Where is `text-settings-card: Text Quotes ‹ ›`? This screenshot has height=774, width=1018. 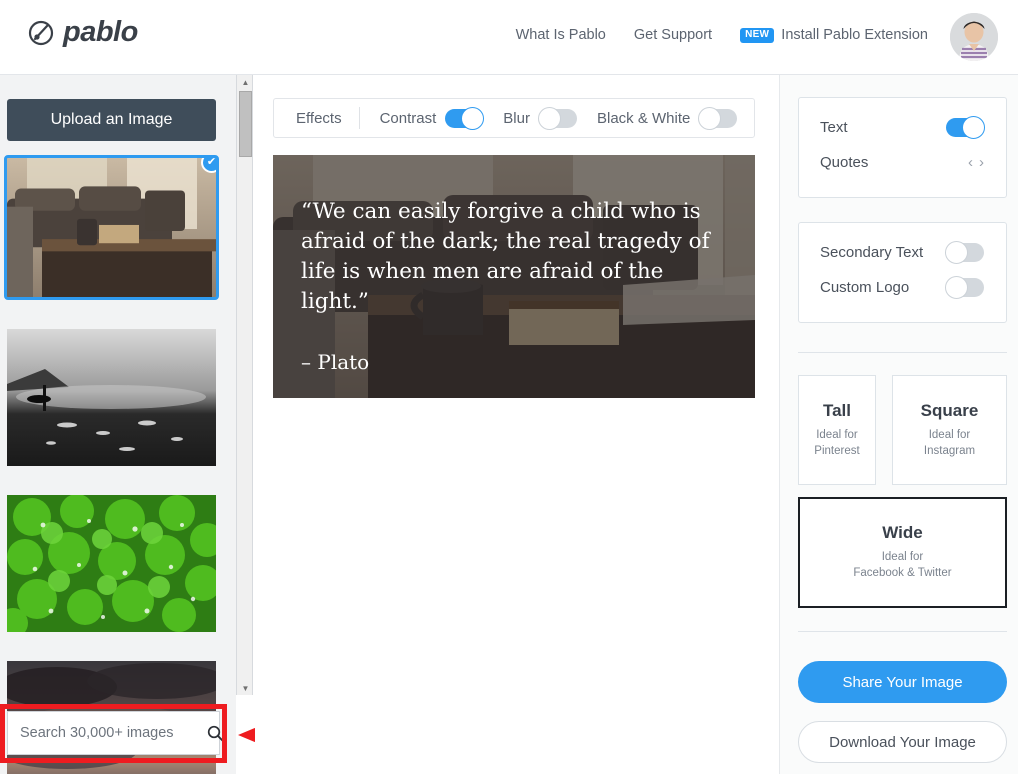 text-settings-card: Text Quotes ‹ › is located at coordinates (902, 147).